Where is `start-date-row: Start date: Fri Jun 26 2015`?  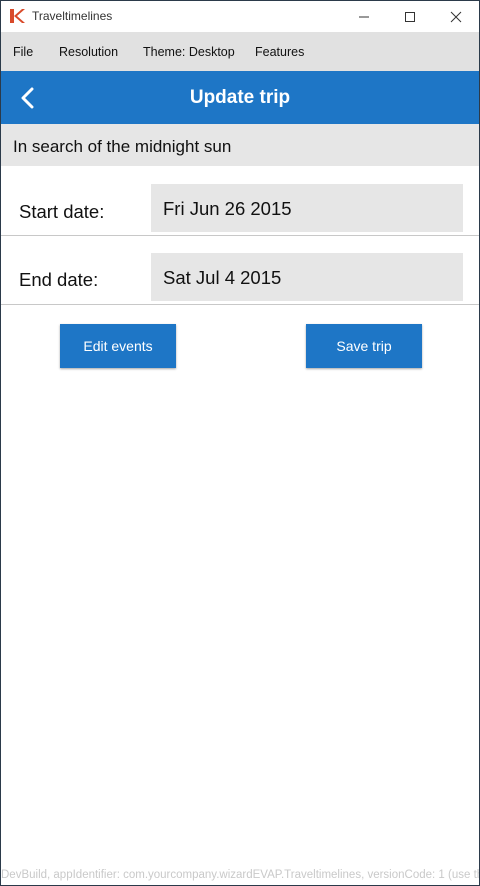
start-date-row: Start date: Fri Jun 26 2015 is located at coordinates (240, 201).